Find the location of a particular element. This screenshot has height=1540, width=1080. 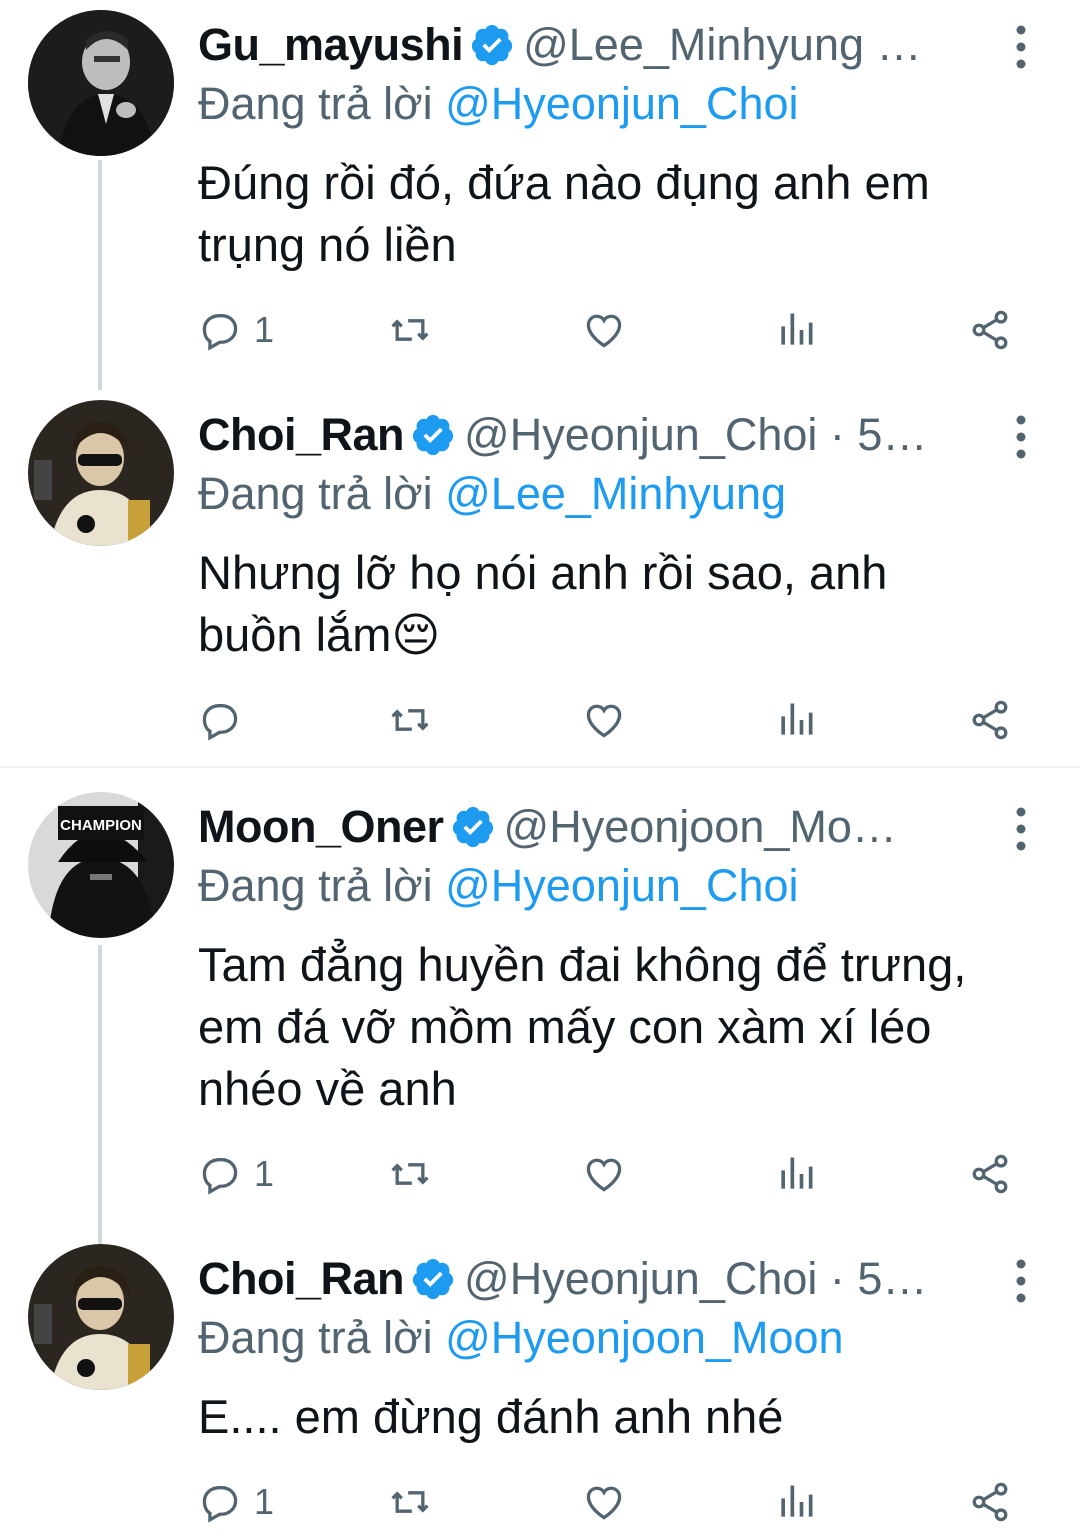

tweet-text-line: Nhưng lỡ họ nói anh rồi sao, anh is located at coordinates (543, 572).